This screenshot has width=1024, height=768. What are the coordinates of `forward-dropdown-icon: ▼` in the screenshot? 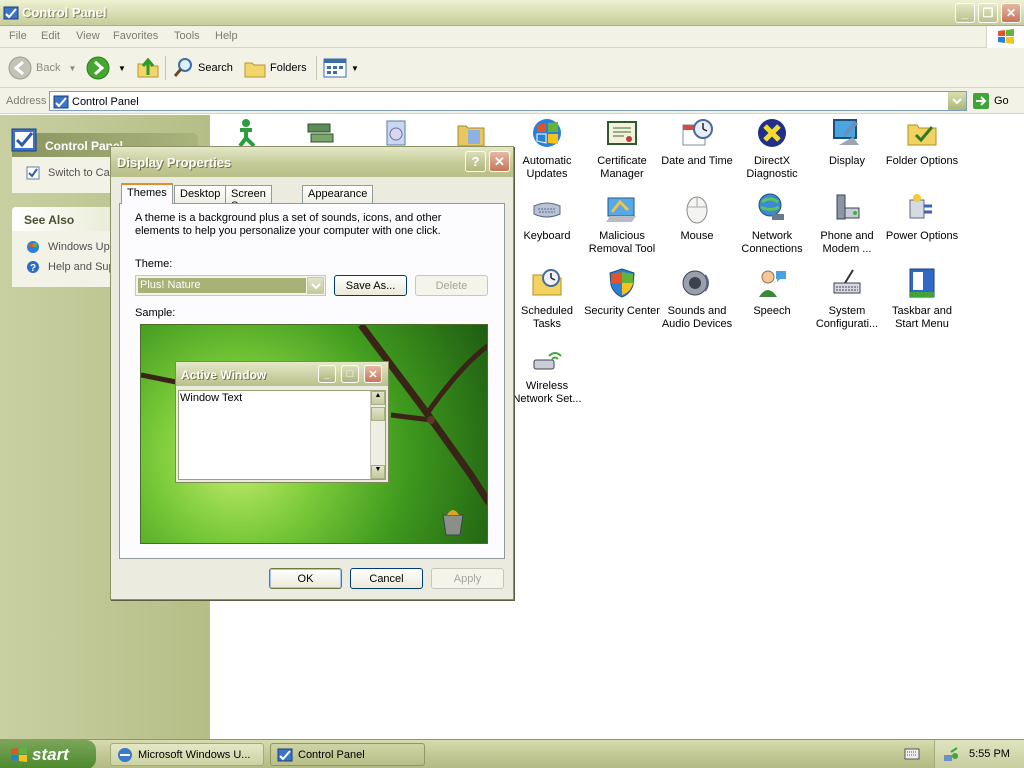 It's located at (122, 68).